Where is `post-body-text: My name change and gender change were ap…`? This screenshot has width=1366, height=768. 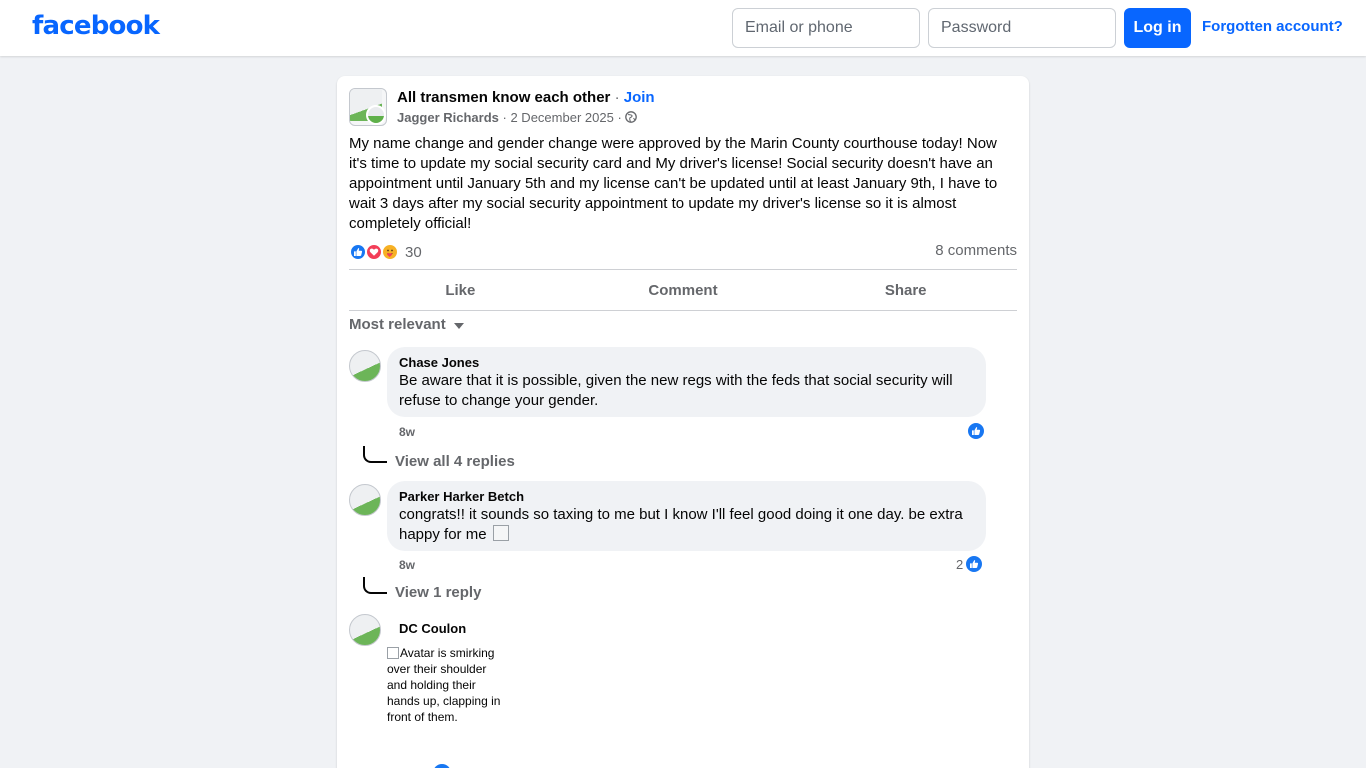
post-body-text: My name change and gender change were ap… is located at coordinates (673, 183).